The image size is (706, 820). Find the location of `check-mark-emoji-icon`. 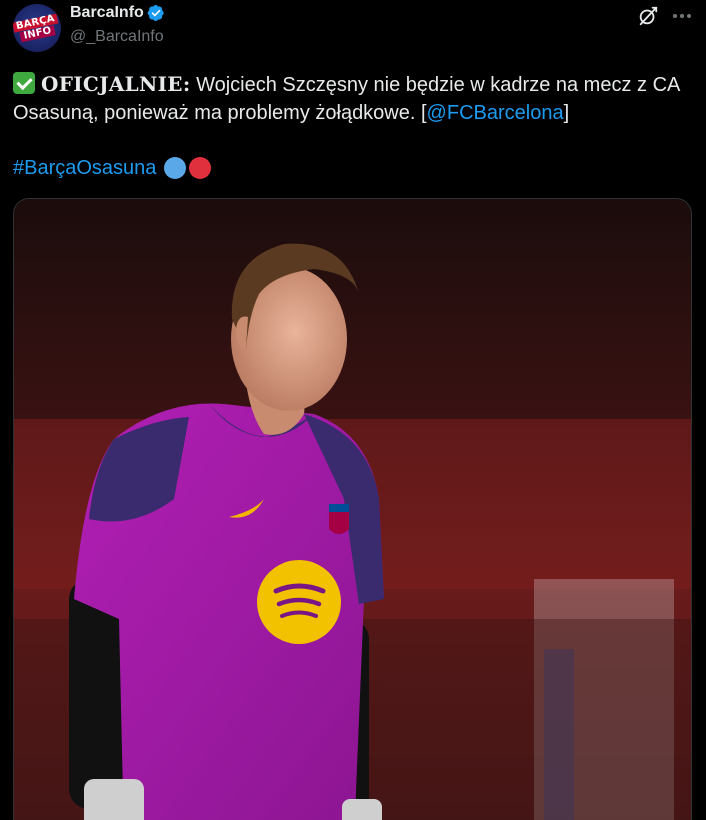

check-mark-emoji-icon is located at coordinates (24, 83).